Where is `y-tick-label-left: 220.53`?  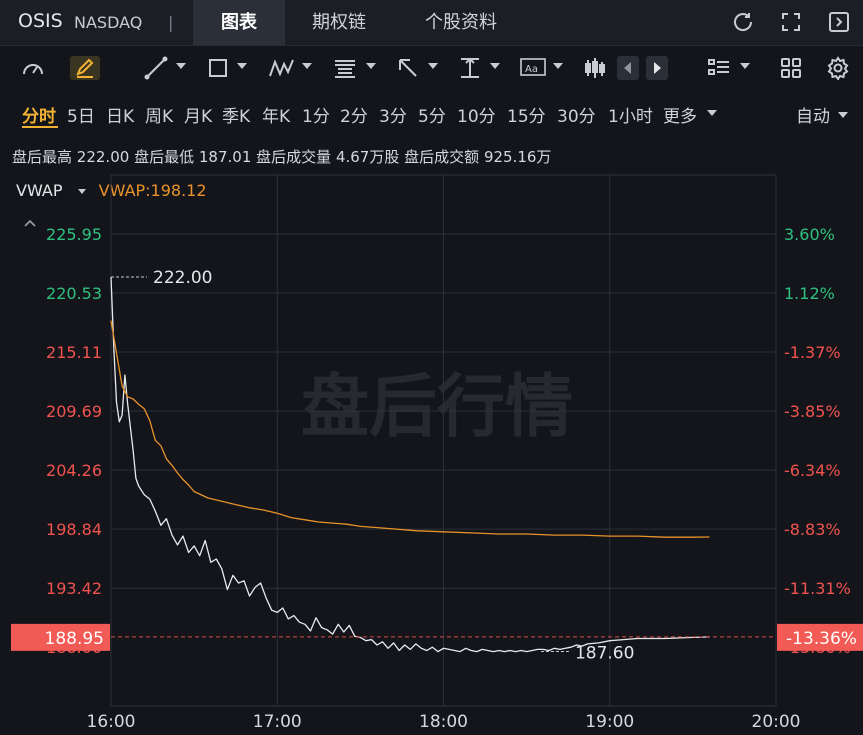 y-tick-label-left: 220.53 is located at coordinates (74, 293).